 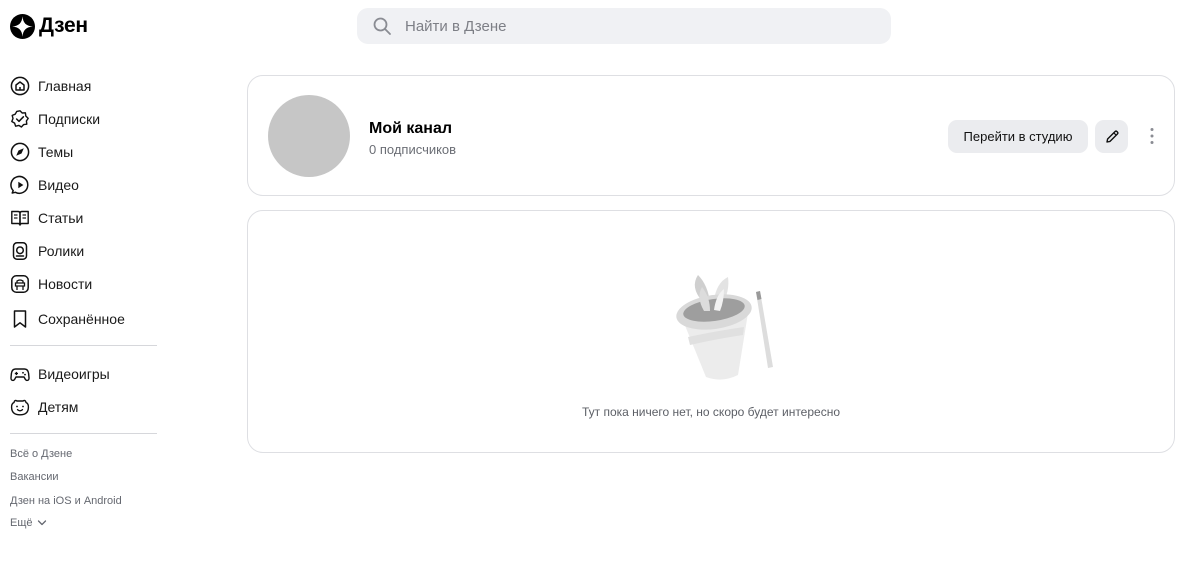 I want to click on chevron-down-icon, so click(x=41, y=523).